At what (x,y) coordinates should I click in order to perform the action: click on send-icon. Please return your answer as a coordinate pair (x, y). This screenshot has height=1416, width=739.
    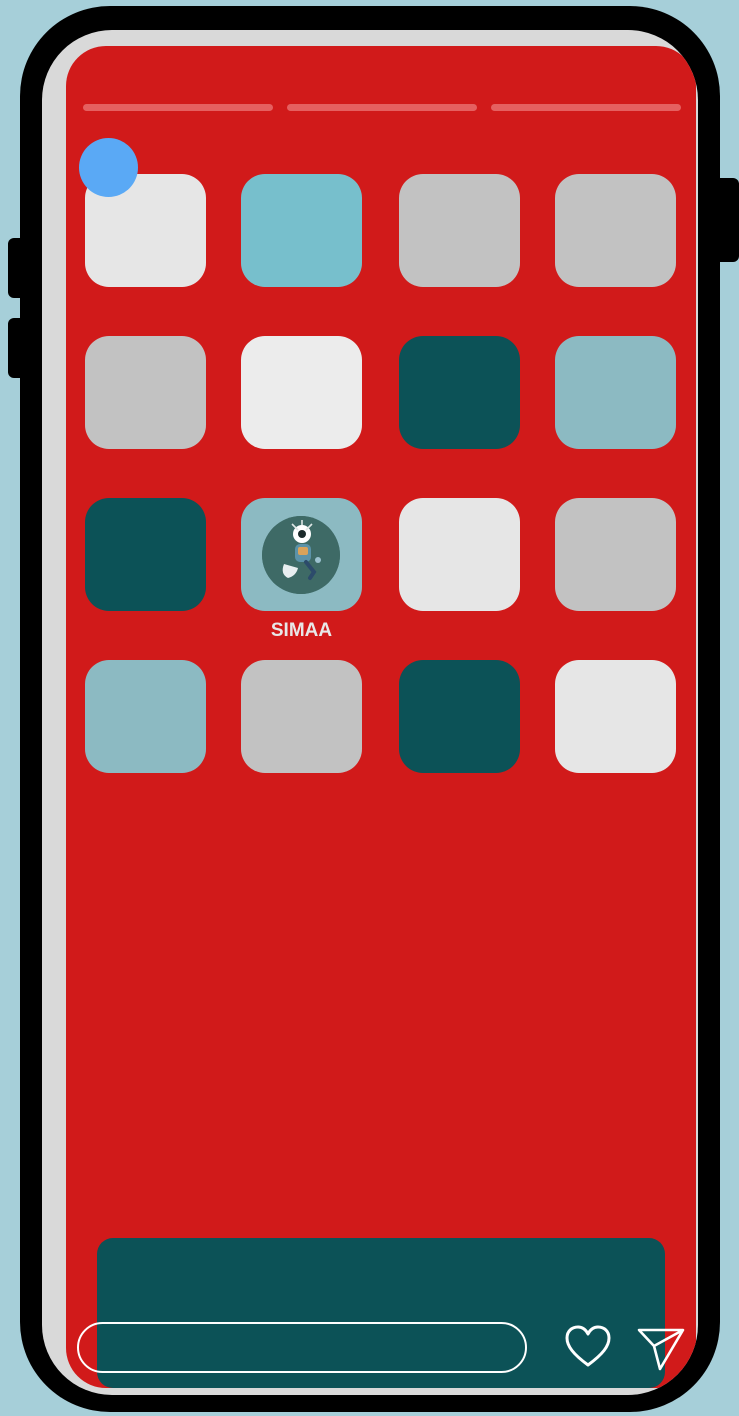
    Looking at the image, I should click on (661, 1349).